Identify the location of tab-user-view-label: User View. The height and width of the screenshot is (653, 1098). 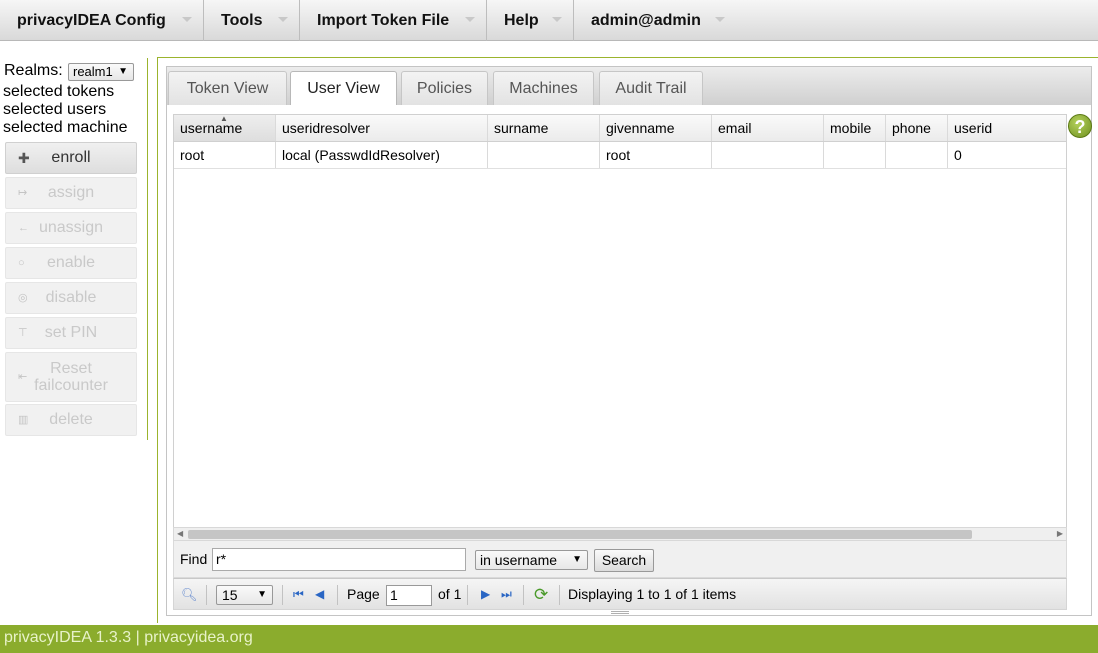
(343, 88).